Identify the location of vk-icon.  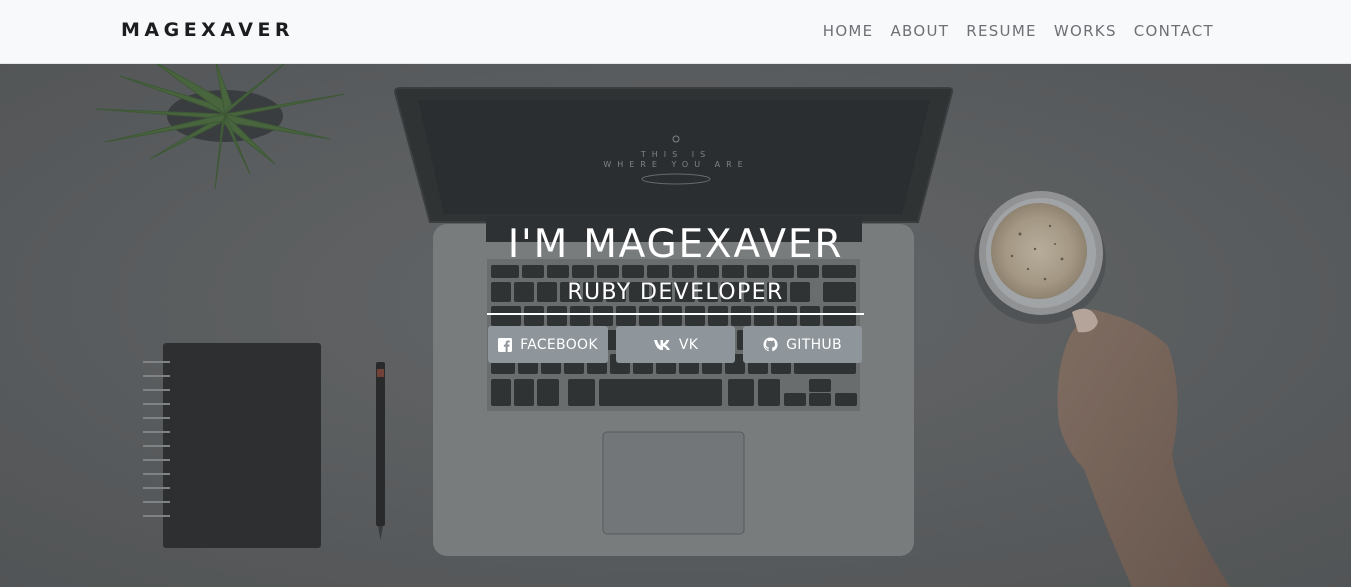
(662, 345).